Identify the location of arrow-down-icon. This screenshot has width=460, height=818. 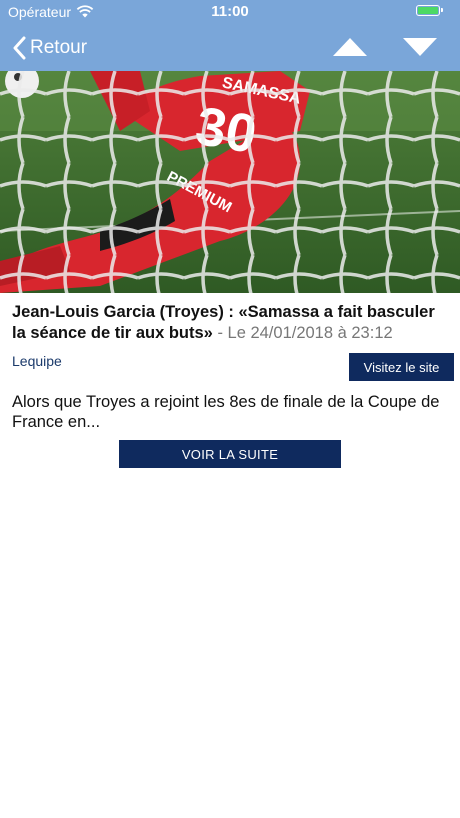
(420, 47).